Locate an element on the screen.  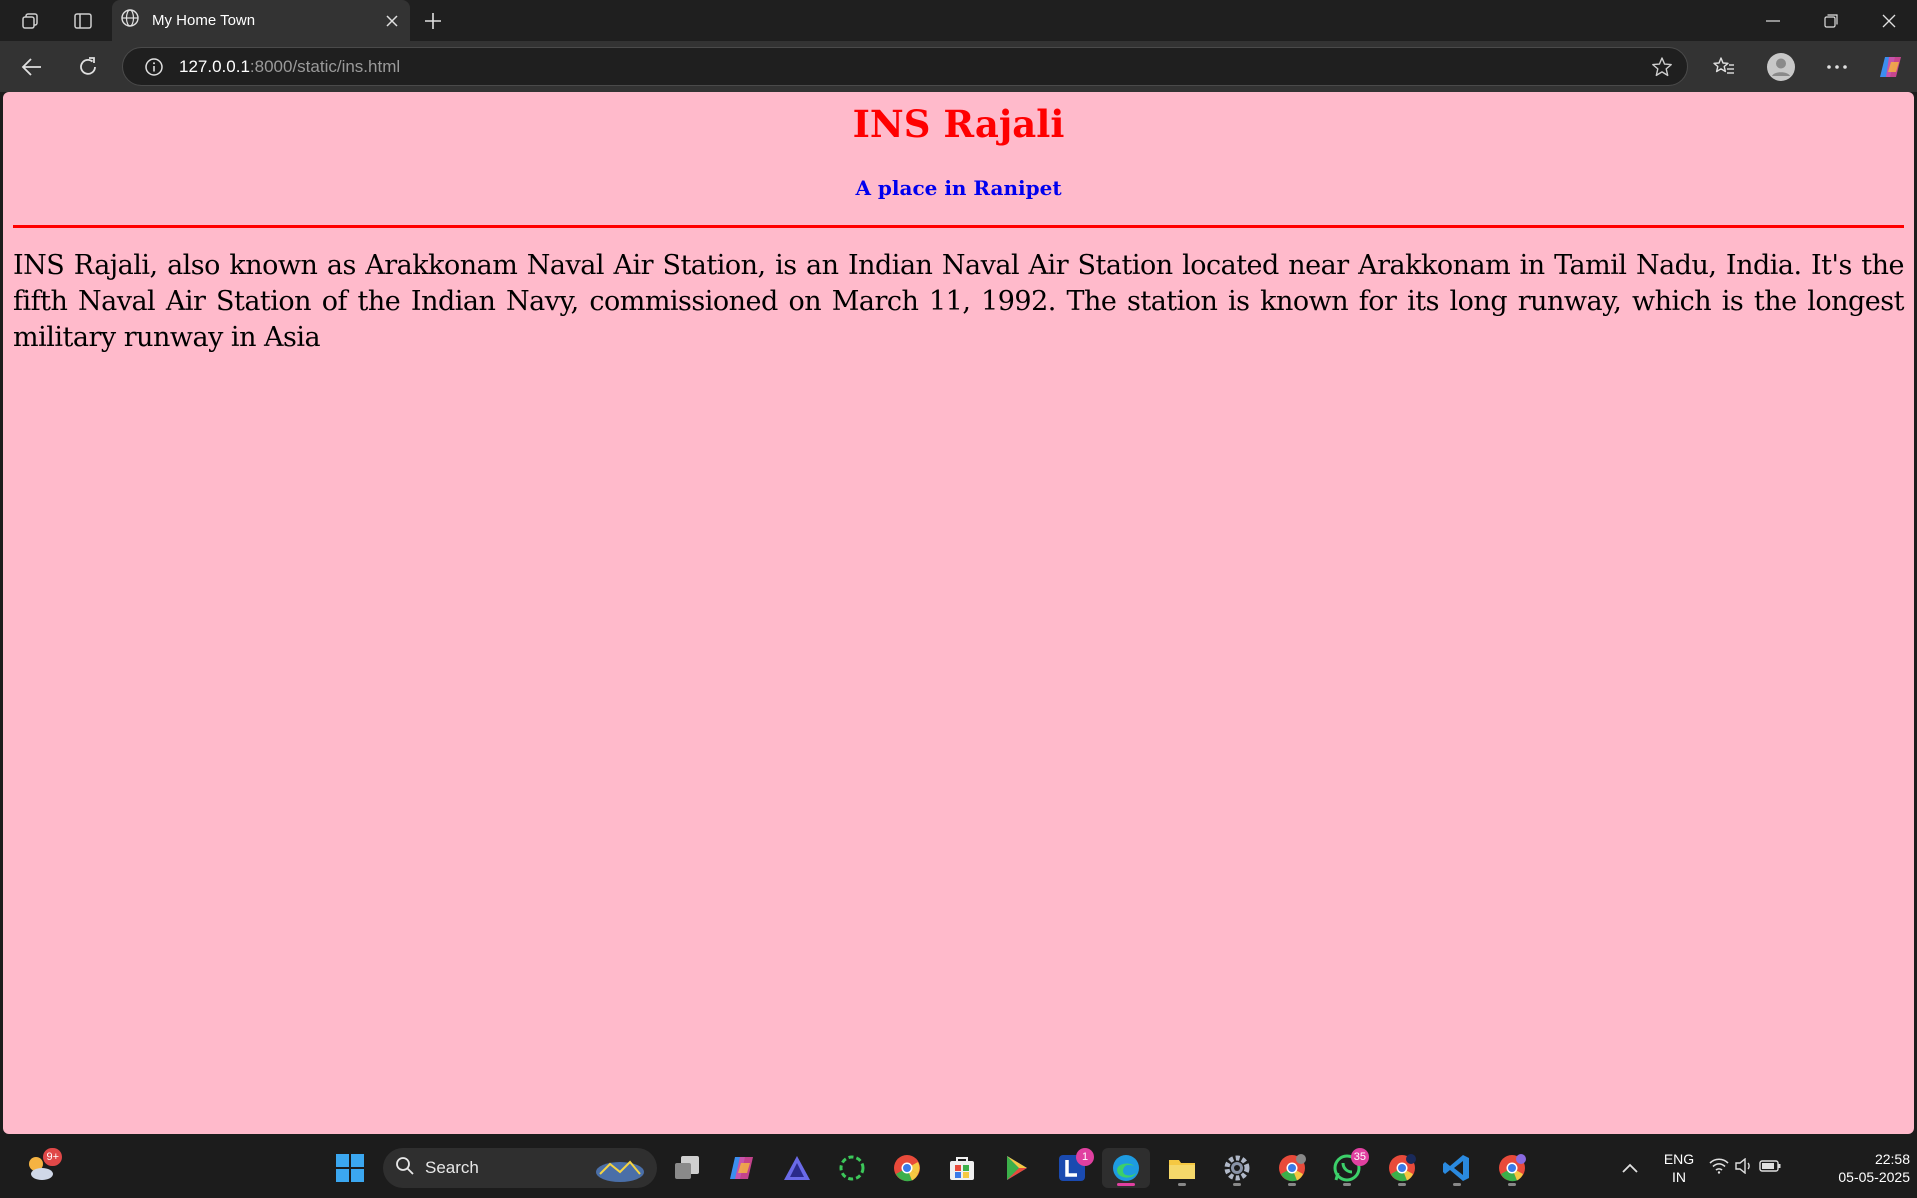
favorites-icon is located at coordinates (1724, 67).